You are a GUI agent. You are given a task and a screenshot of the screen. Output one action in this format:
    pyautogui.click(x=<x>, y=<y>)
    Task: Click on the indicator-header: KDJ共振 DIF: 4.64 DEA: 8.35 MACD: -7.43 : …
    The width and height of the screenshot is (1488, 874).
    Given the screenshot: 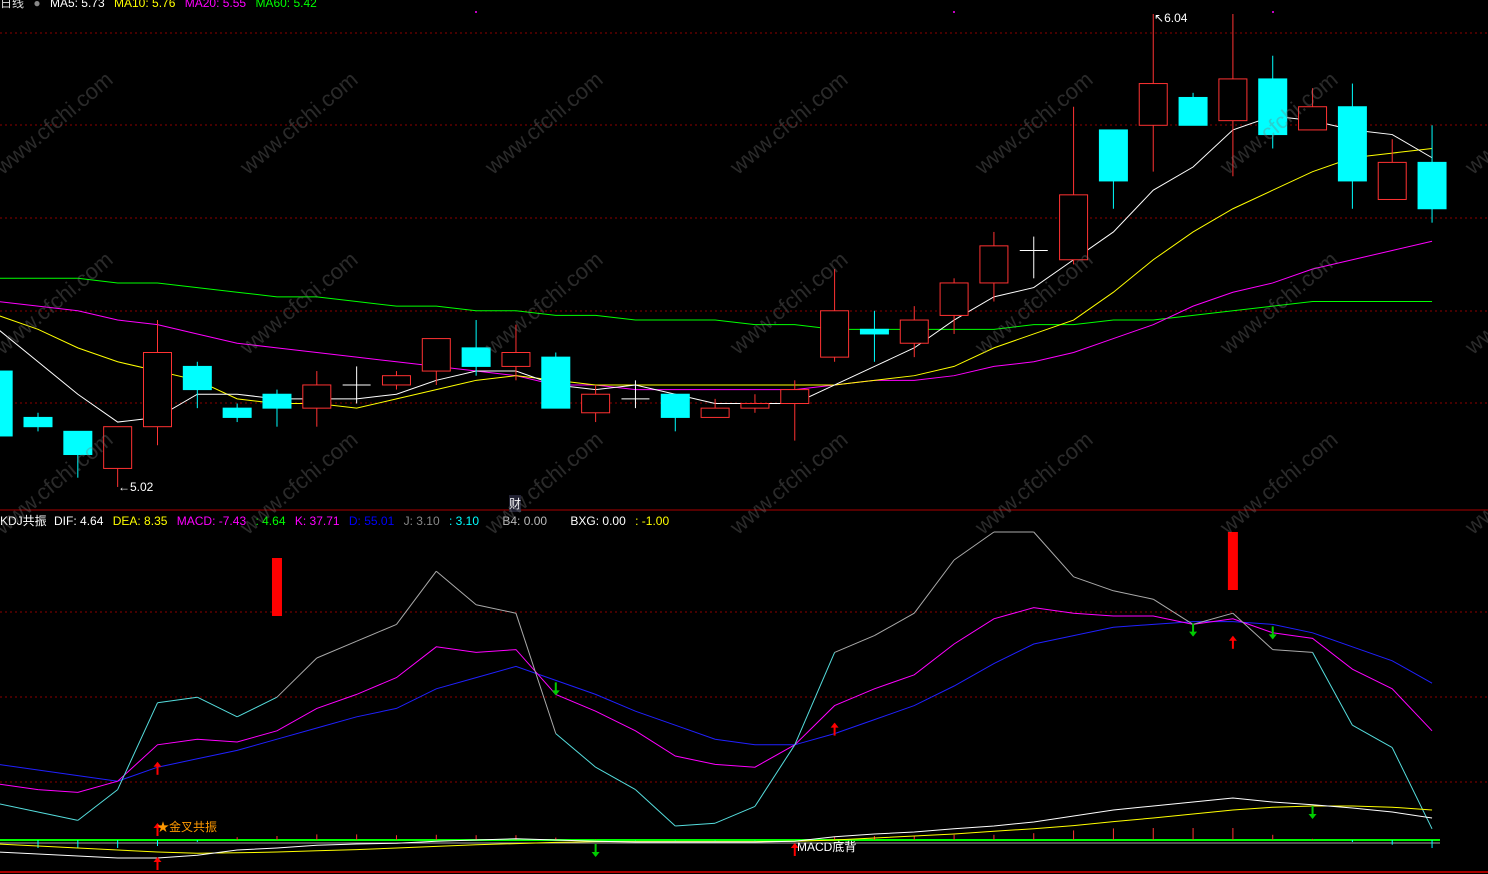 What is the action you would take?
    pyautogui.click(x=337, y=520)
    